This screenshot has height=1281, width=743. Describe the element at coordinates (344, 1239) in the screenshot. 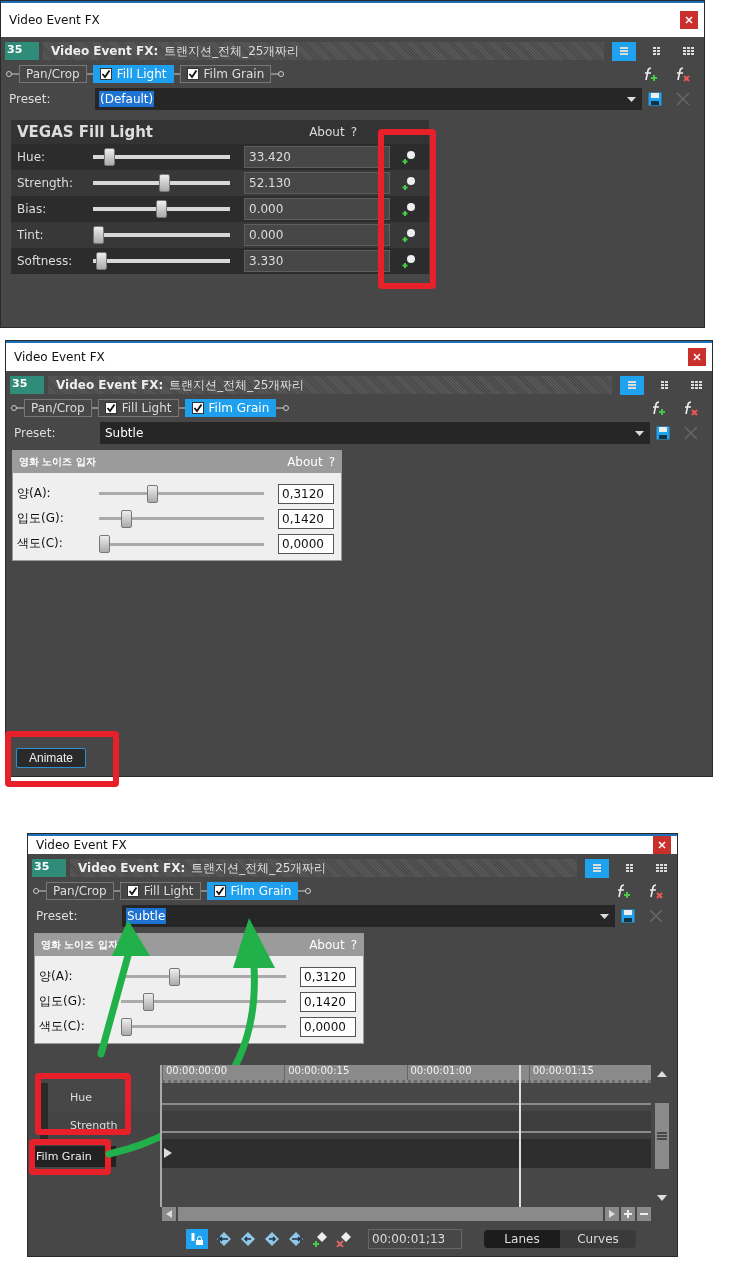

I see `delete-keyframe-icon` at that location.